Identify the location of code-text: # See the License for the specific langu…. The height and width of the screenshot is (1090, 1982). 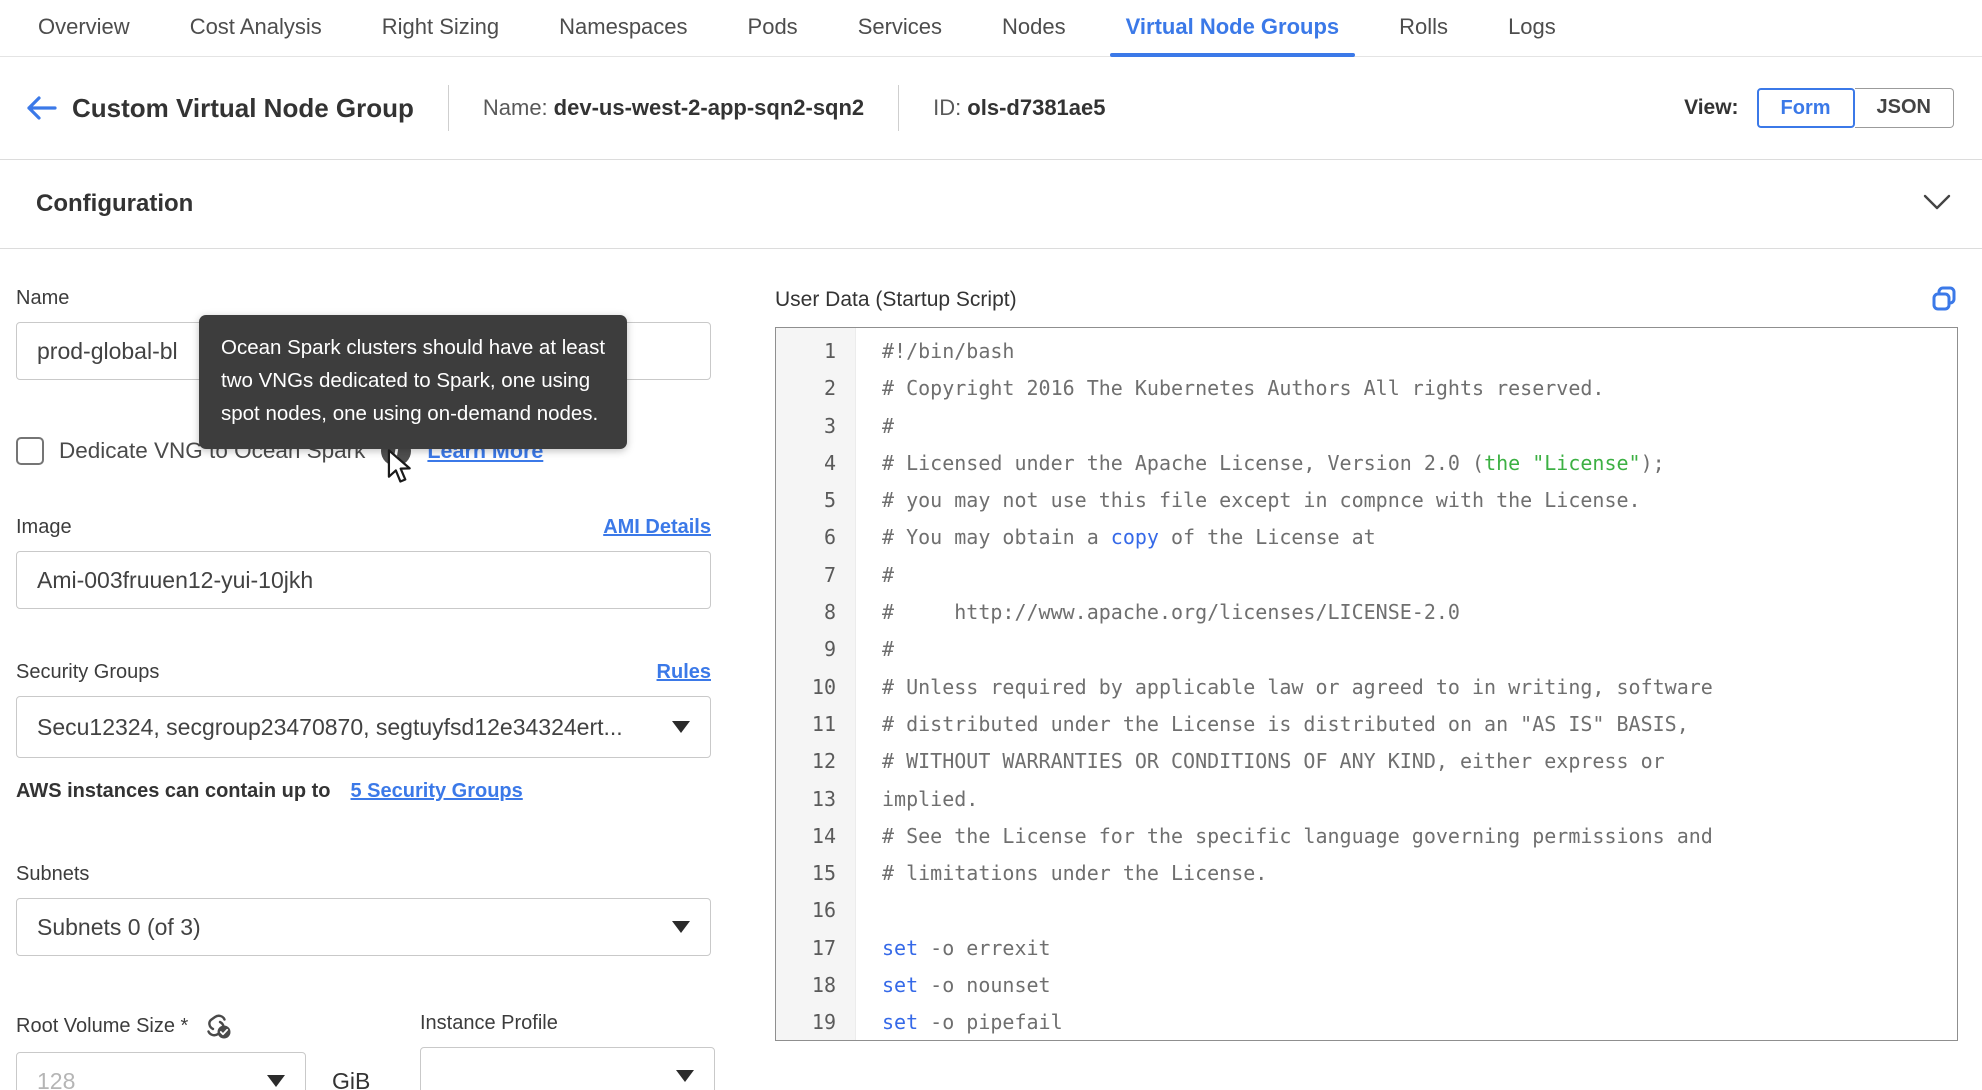
(1297, 835).